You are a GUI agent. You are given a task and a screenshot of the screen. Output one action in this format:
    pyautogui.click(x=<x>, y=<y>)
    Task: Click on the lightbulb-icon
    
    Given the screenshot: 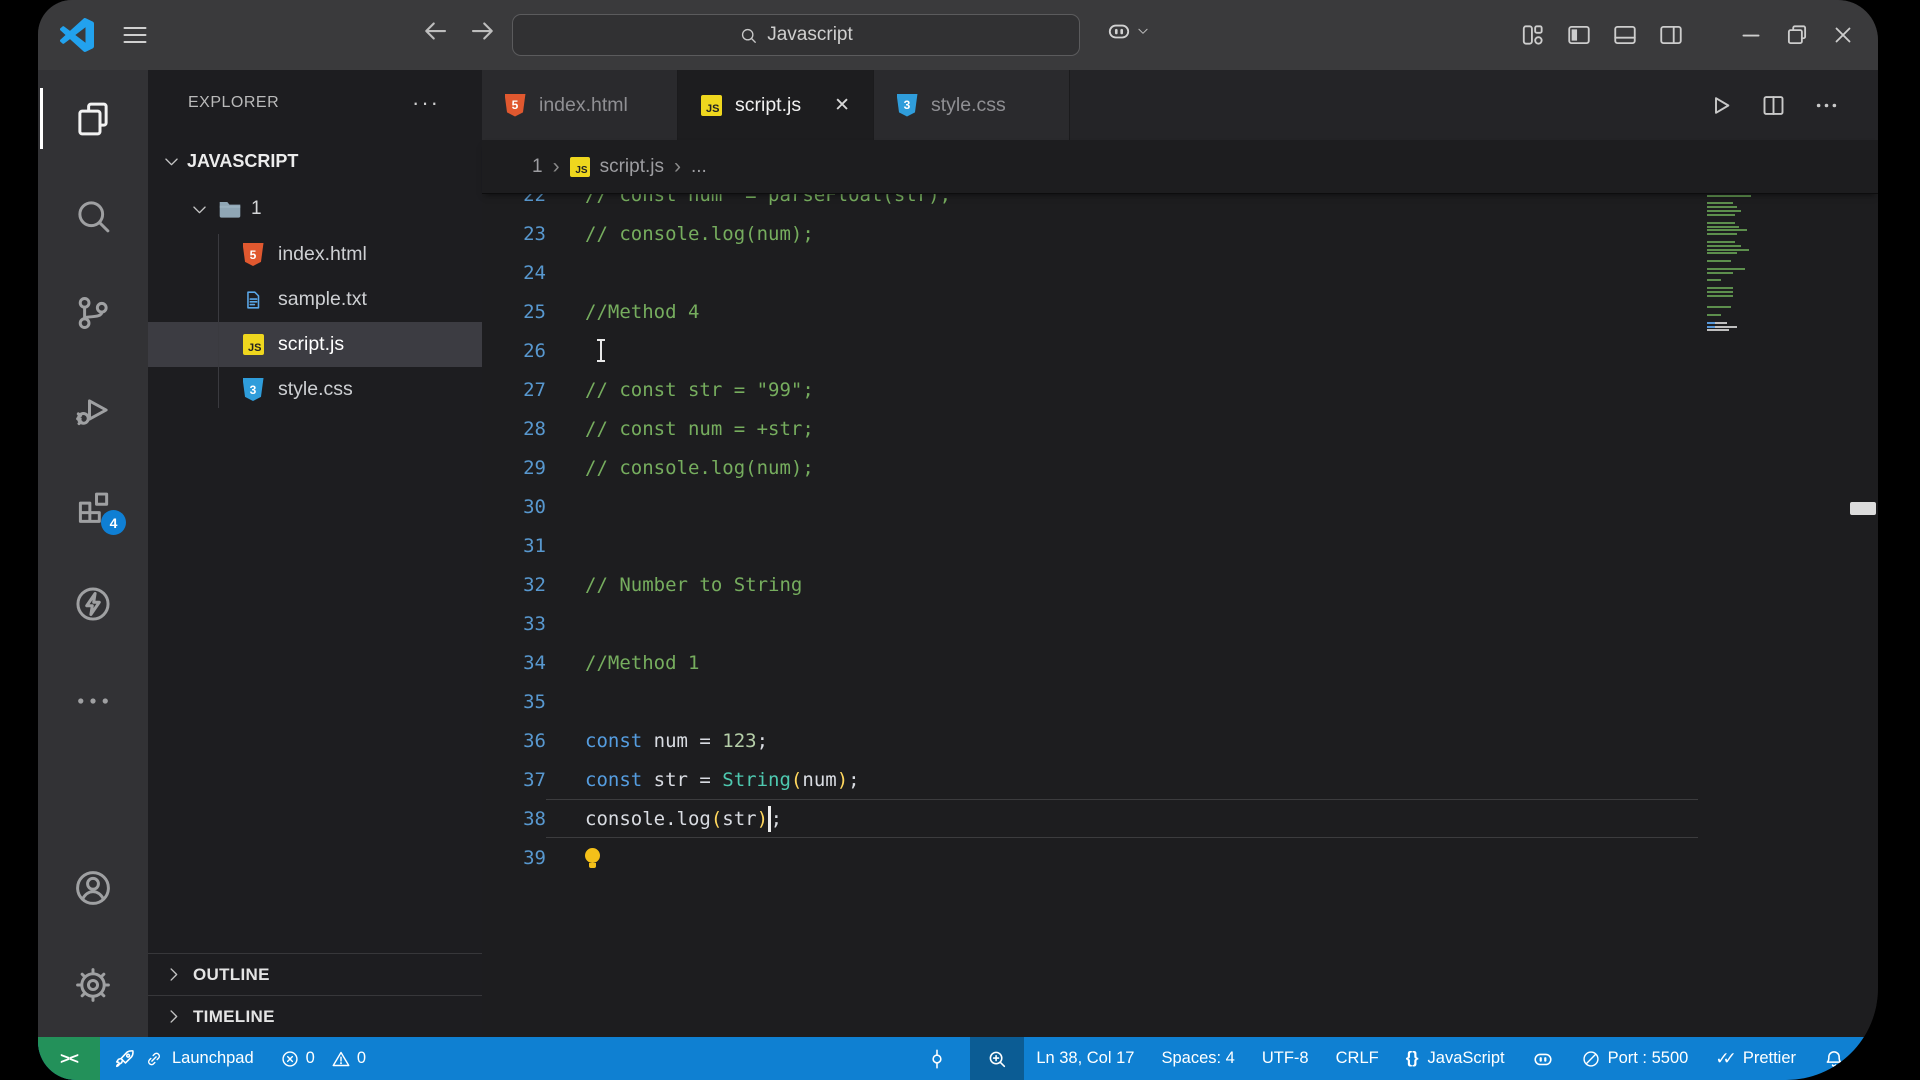 What is the action you would take?
    pyautogui.click(x=592, y=858)
    